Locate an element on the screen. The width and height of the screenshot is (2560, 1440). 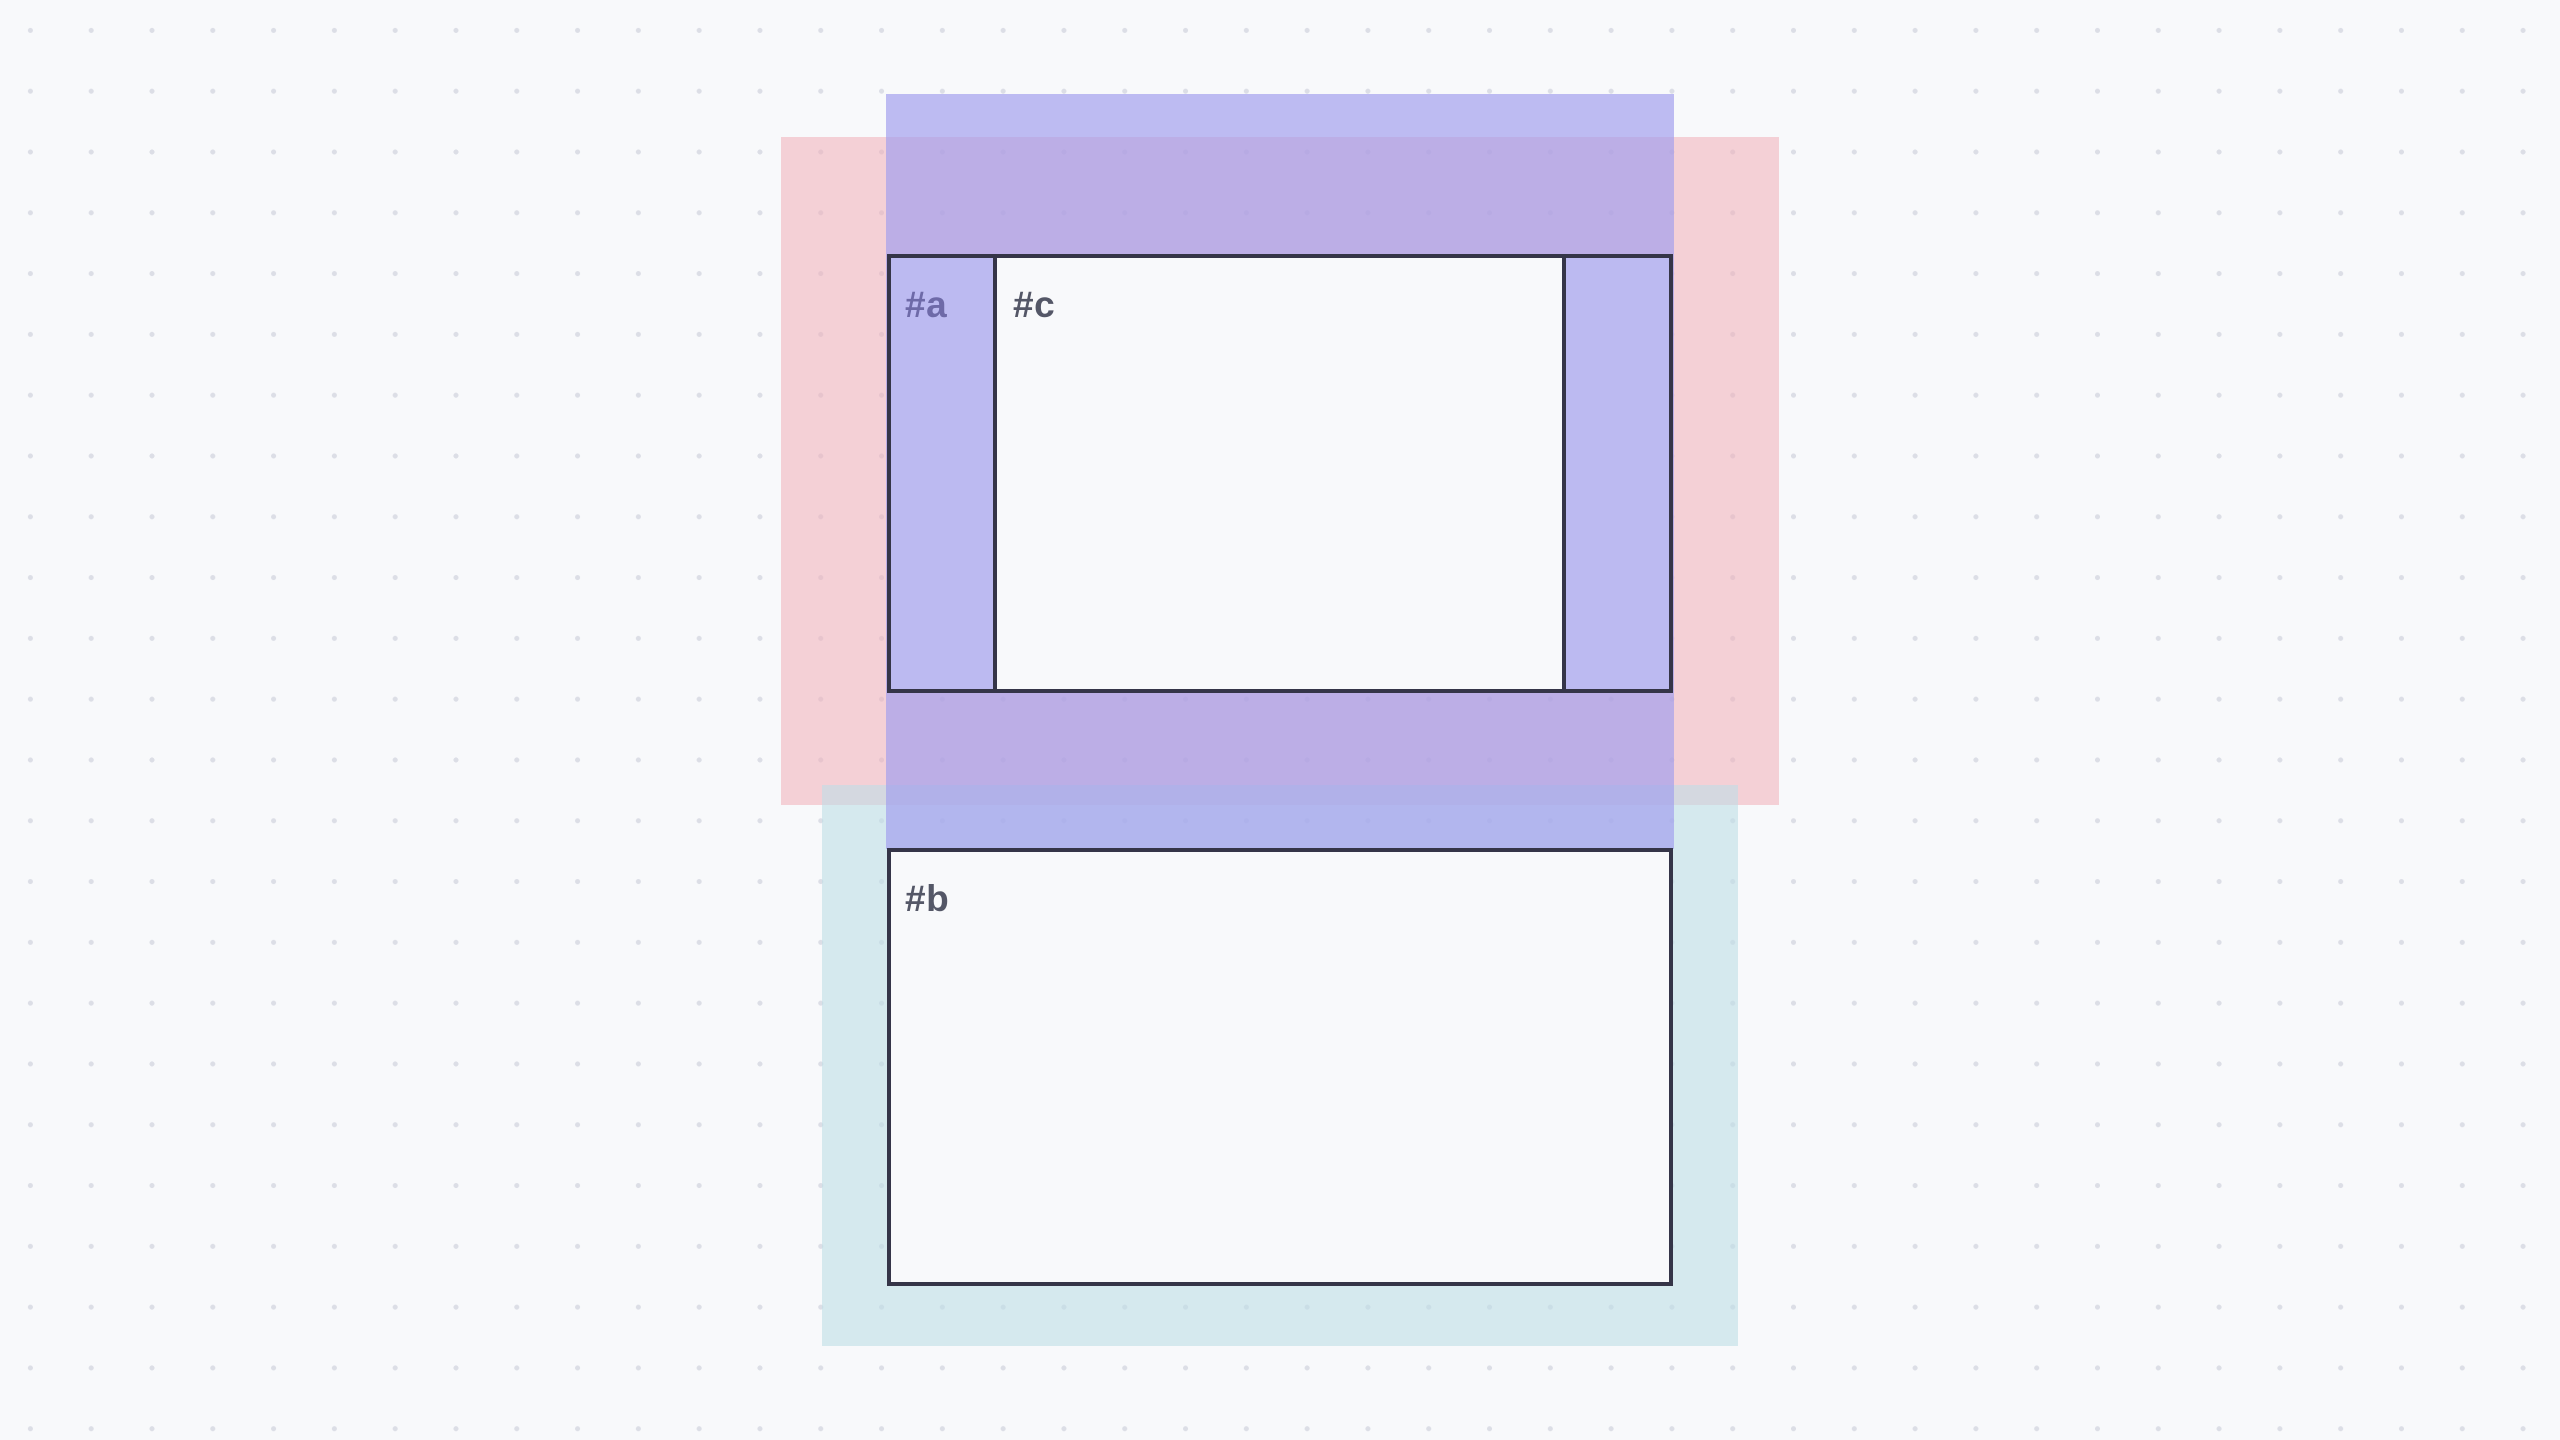
box-c: #c is located at coordinates (1279, 473).